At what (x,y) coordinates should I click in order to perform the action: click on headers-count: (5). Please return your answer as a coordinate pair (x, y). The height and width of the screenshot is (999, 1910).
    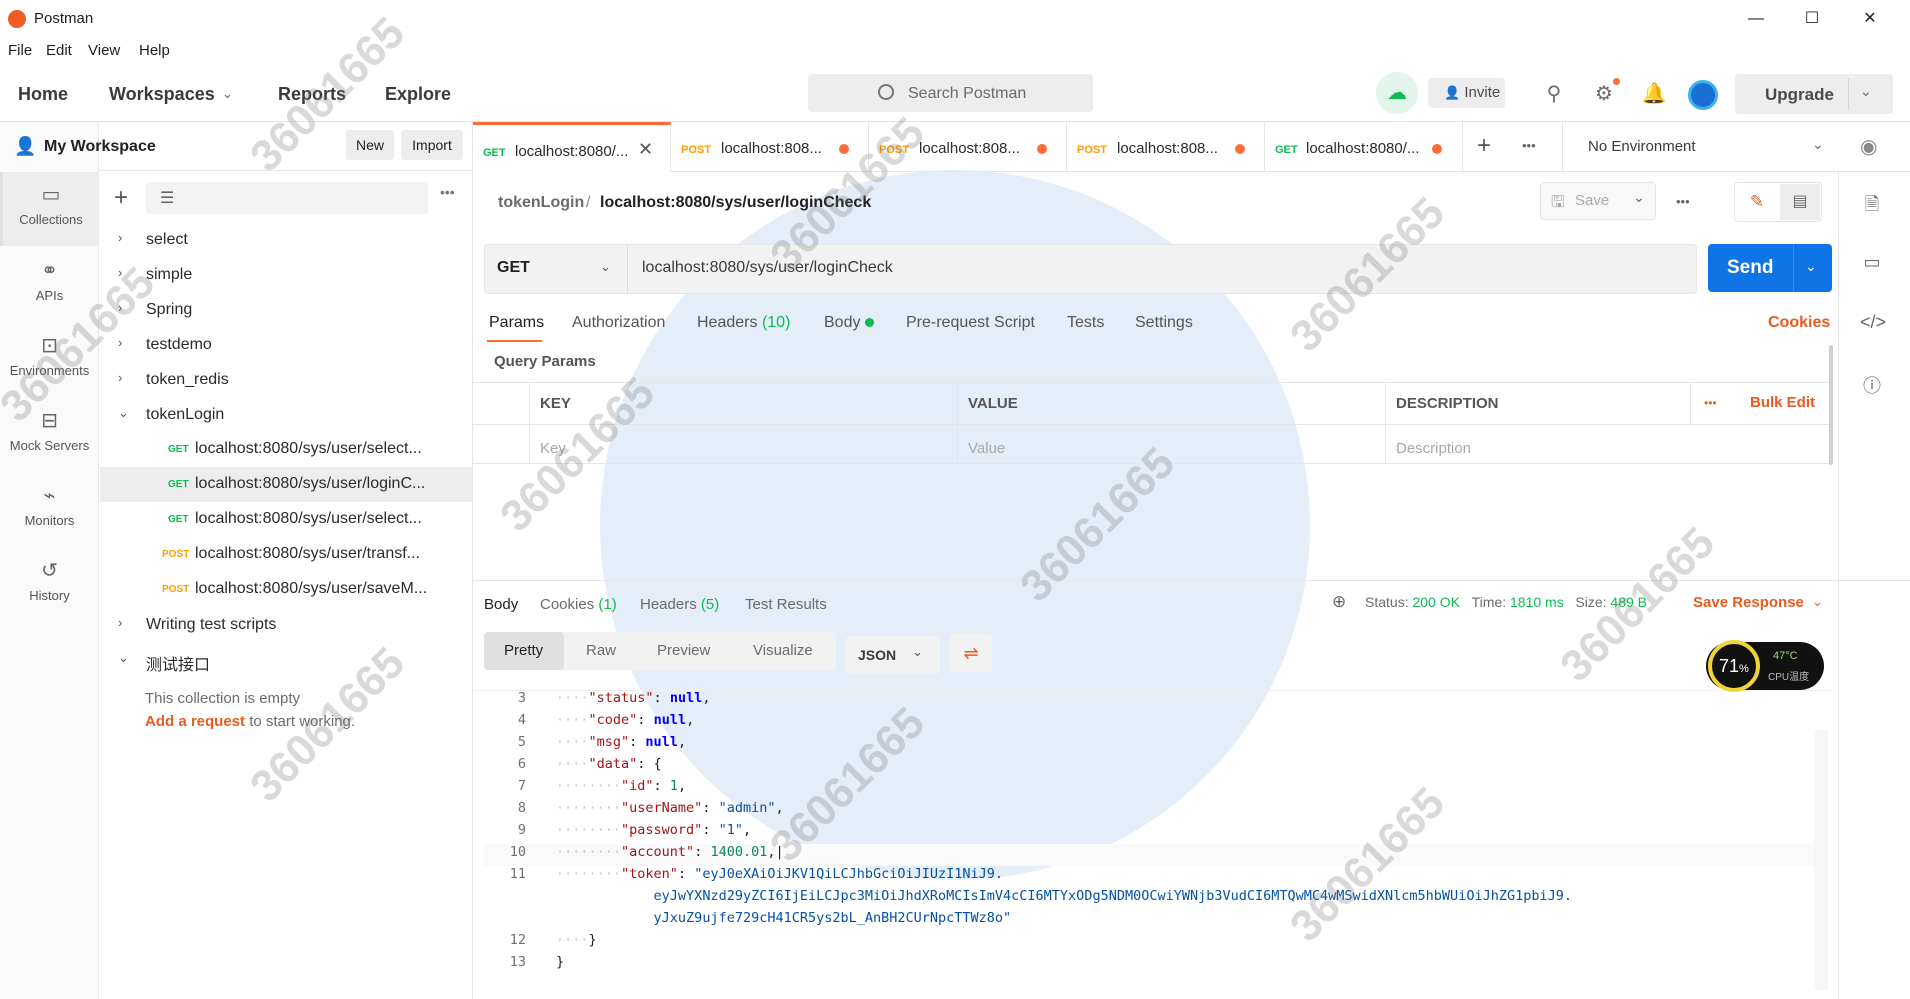
    Looking at the image, I should click on (710, 604).